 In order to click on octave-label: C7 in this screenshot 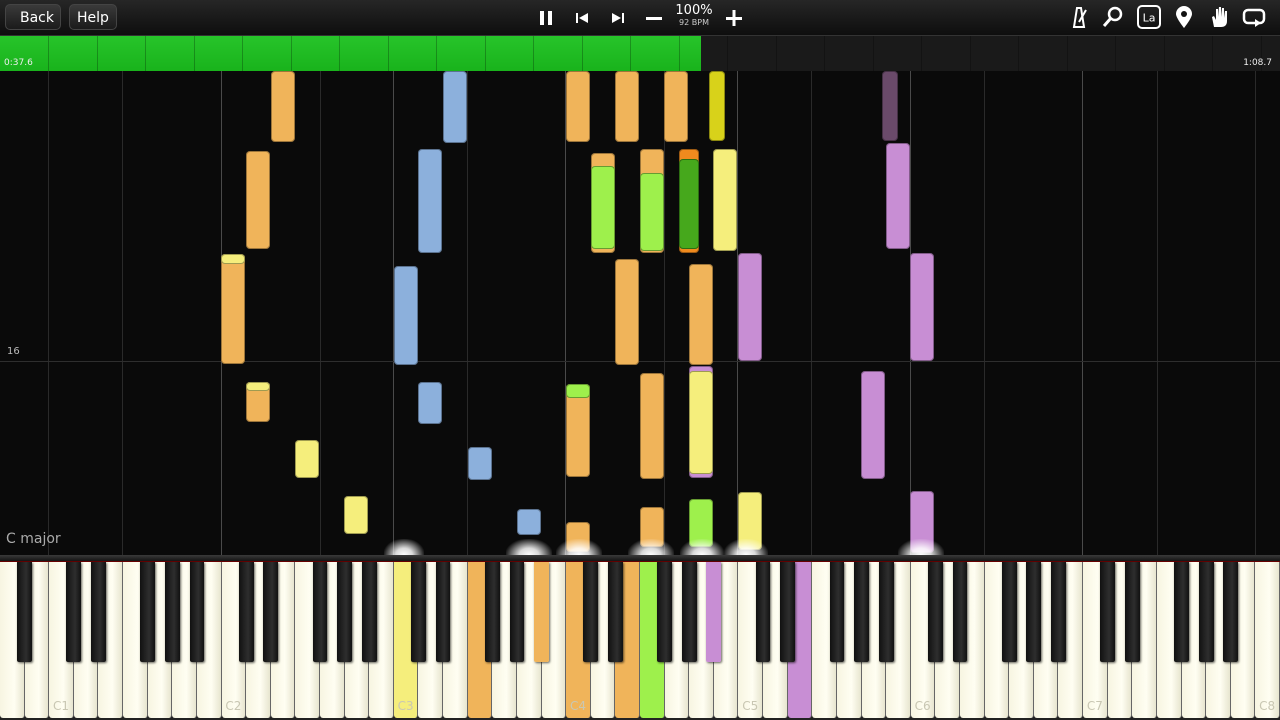, I will do `click(1094, 706)`.